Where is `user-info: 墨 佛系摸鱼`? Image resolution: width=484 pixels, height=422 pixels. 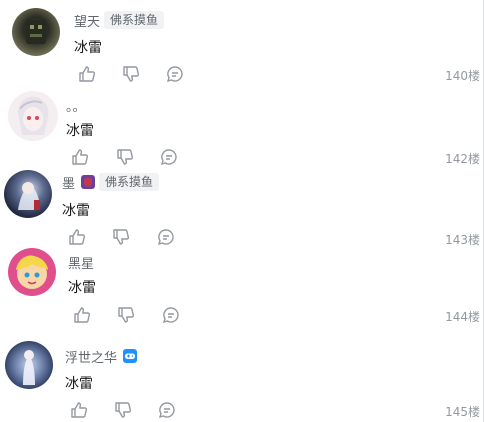 user-info: 墨 佛系摸鱼 is located at coordinates (111, 182).